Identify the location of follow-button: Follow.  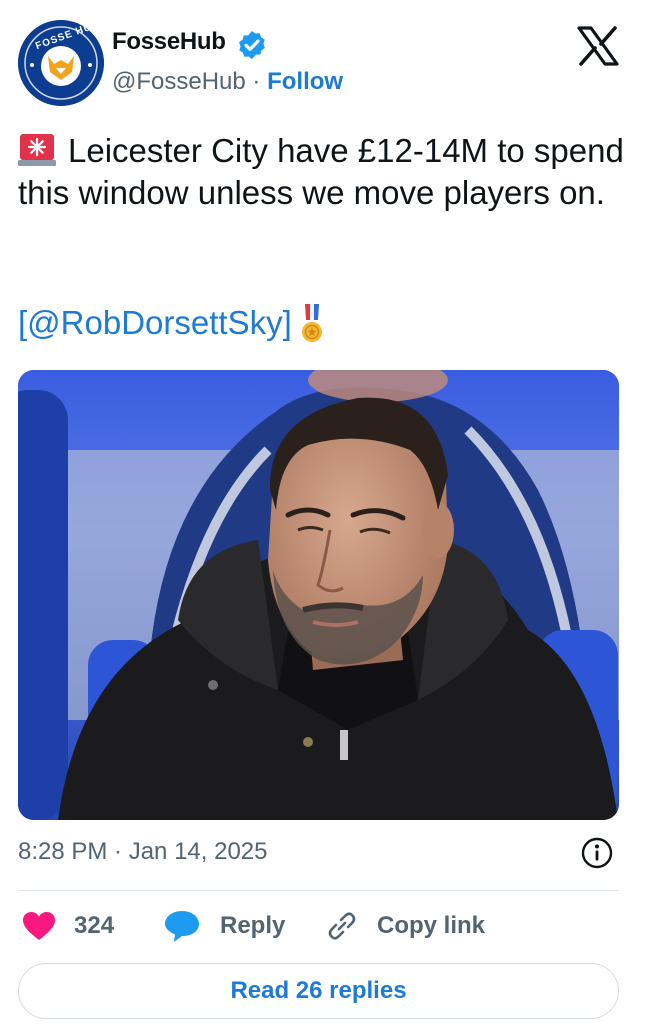
(305, 81).